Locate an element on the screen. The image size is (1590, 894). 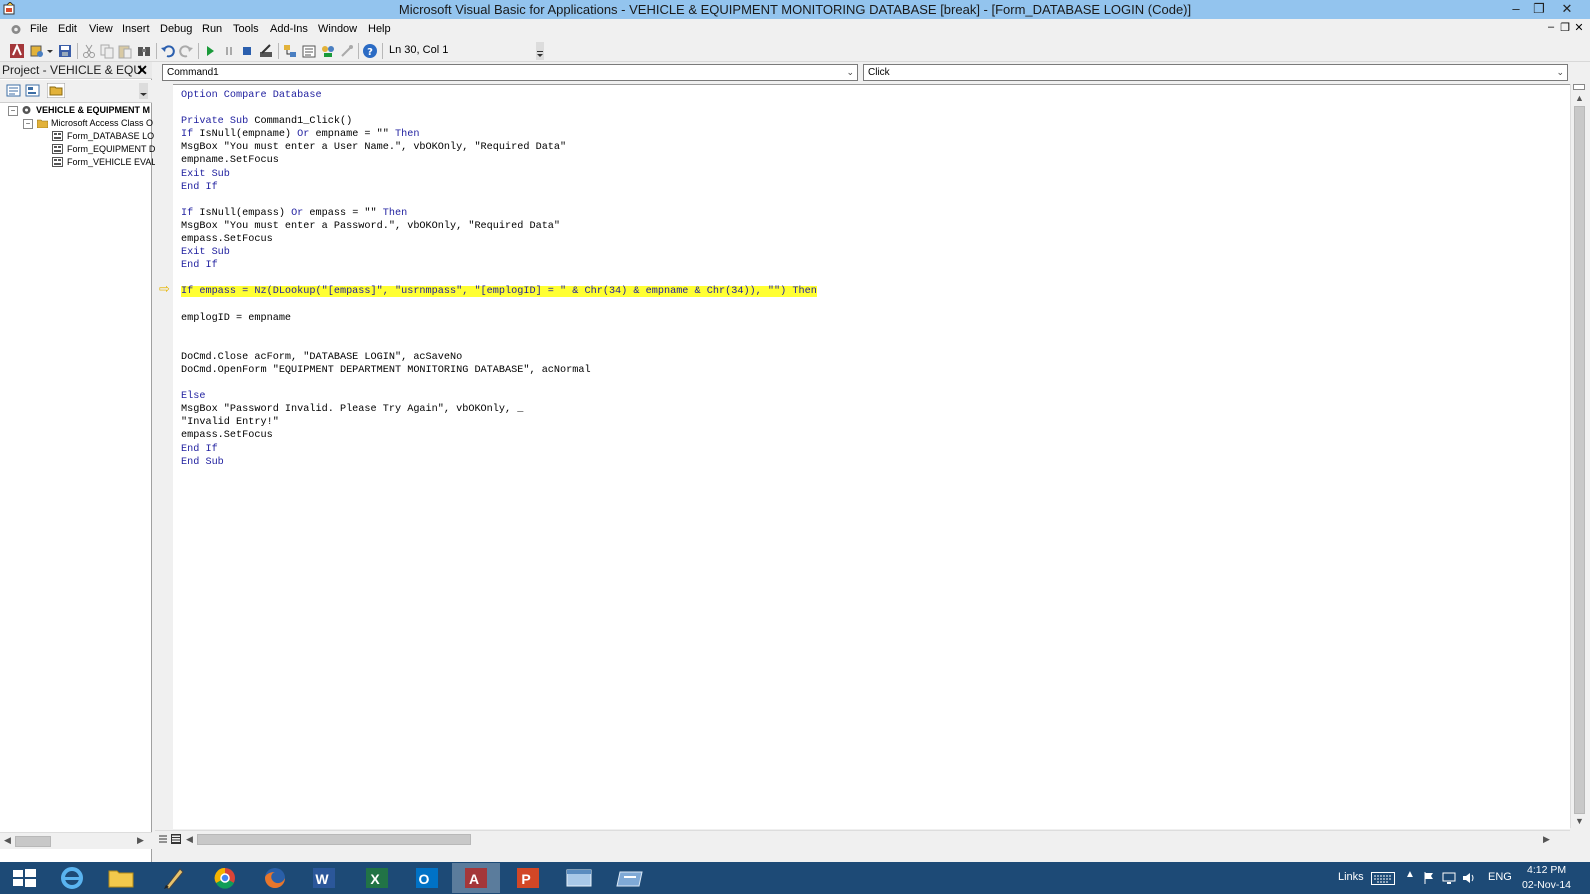
project-explorer-icon is located at coordinates (290, 51).